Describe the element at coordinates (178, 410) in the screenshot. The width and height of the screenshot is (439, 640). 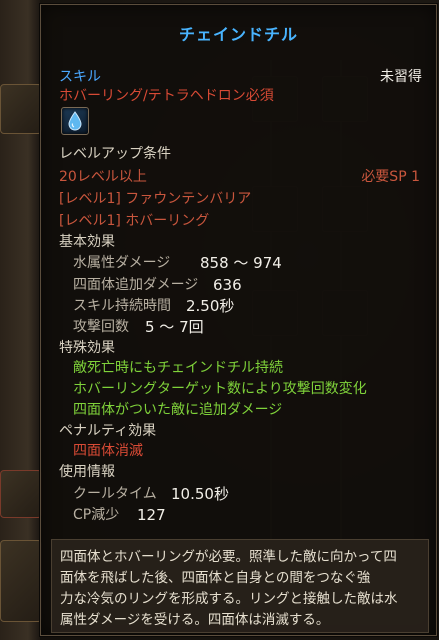
I see `special-effect: 四面体がついた敵に追加ダメージ` at that location.